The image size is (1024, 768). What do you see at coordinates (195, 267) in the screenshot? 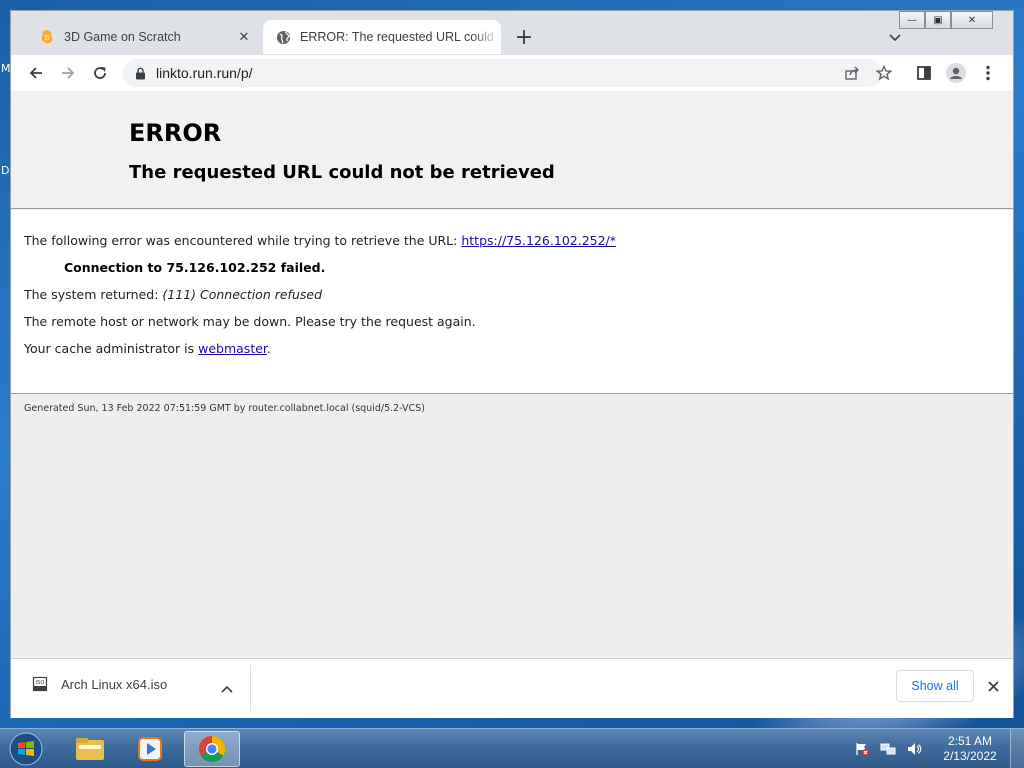
I see `error-connection-failed: Connection to 75.126.102.252 failed.` at bounding box center [195, 267].